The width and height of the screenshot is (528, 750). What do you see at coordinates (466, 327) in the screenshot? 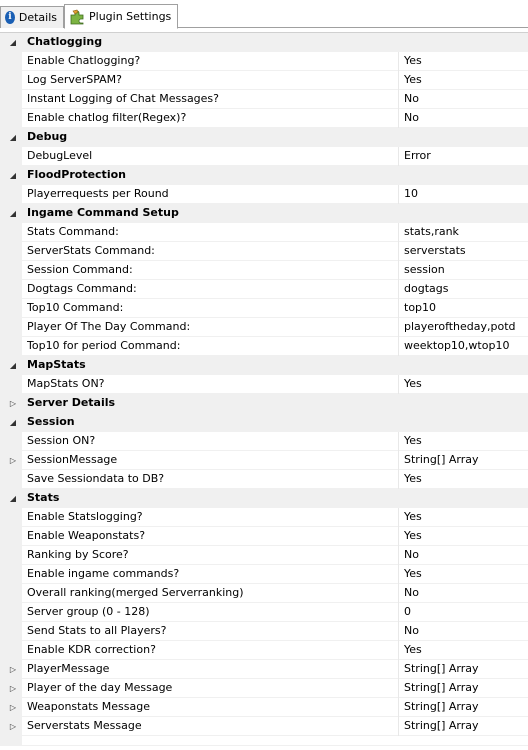
I see `property-value: playeroftheday,potd` at bounding box center [466, 327].